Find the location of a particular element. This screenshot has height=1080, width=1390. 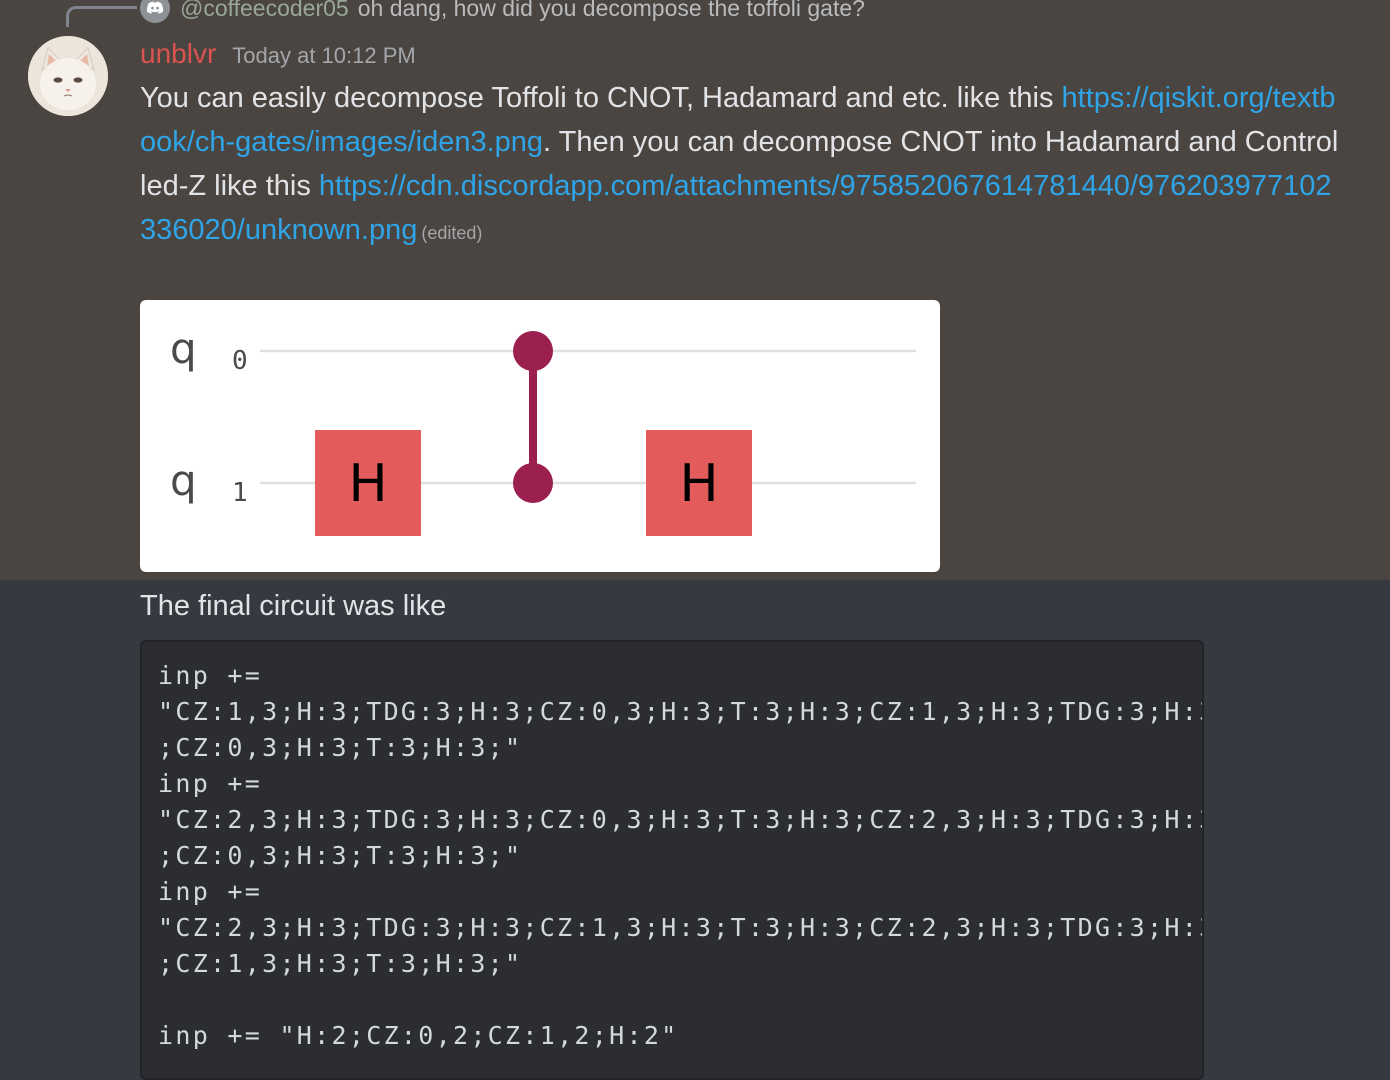

qubit-label-index: 0 is located at coordinates (240, 361).